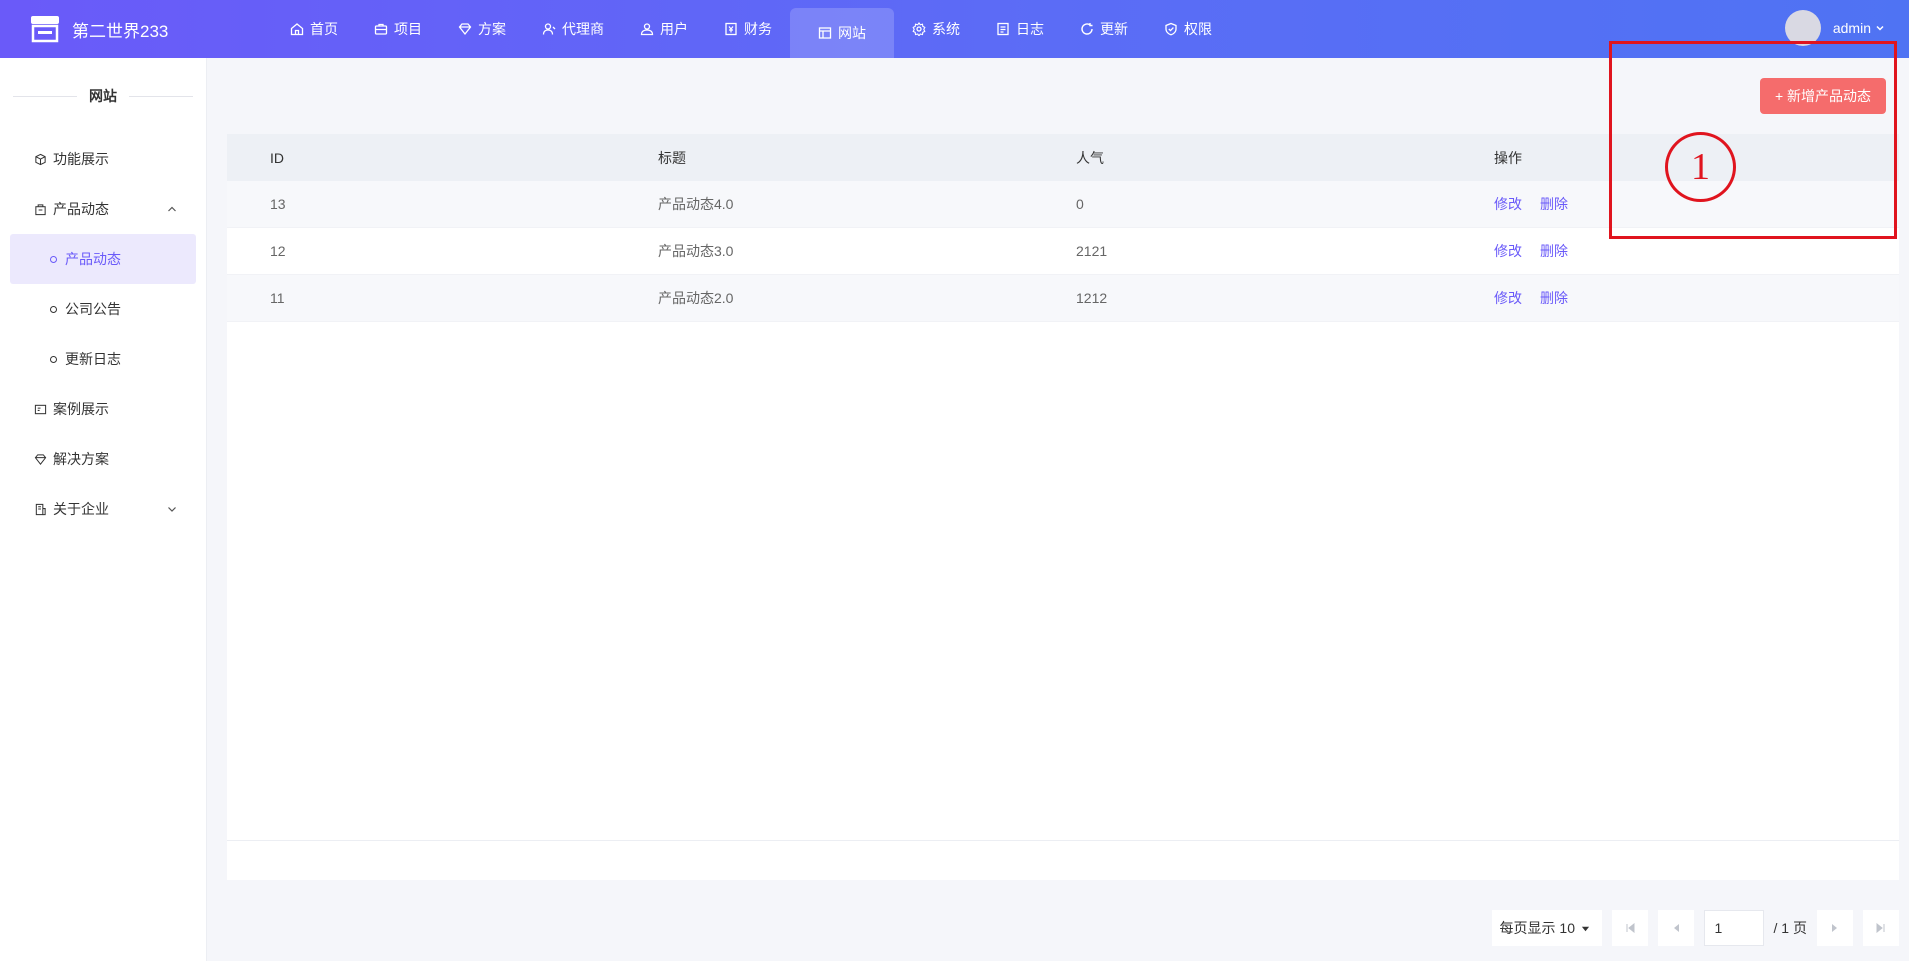 The height and width of the screenshot is (961, 1909). I want to click on sidebar-title-text: 网站, so click(103, 96).